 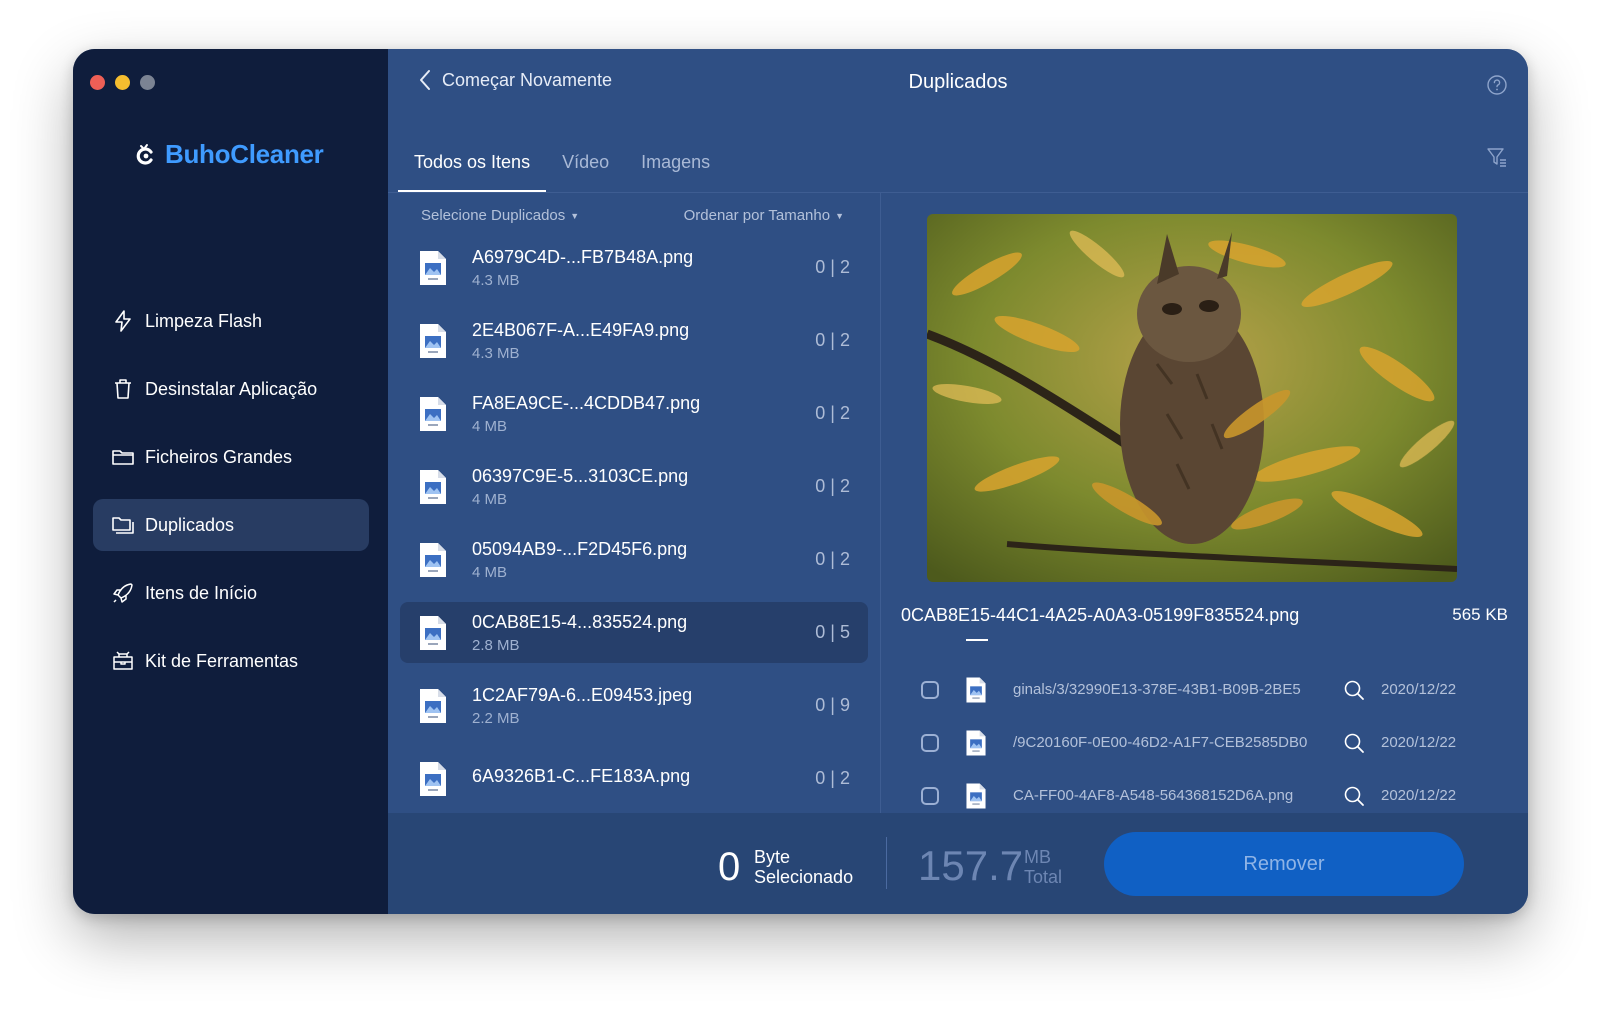 I want to click on window-controls, so click(x=122, y=82).